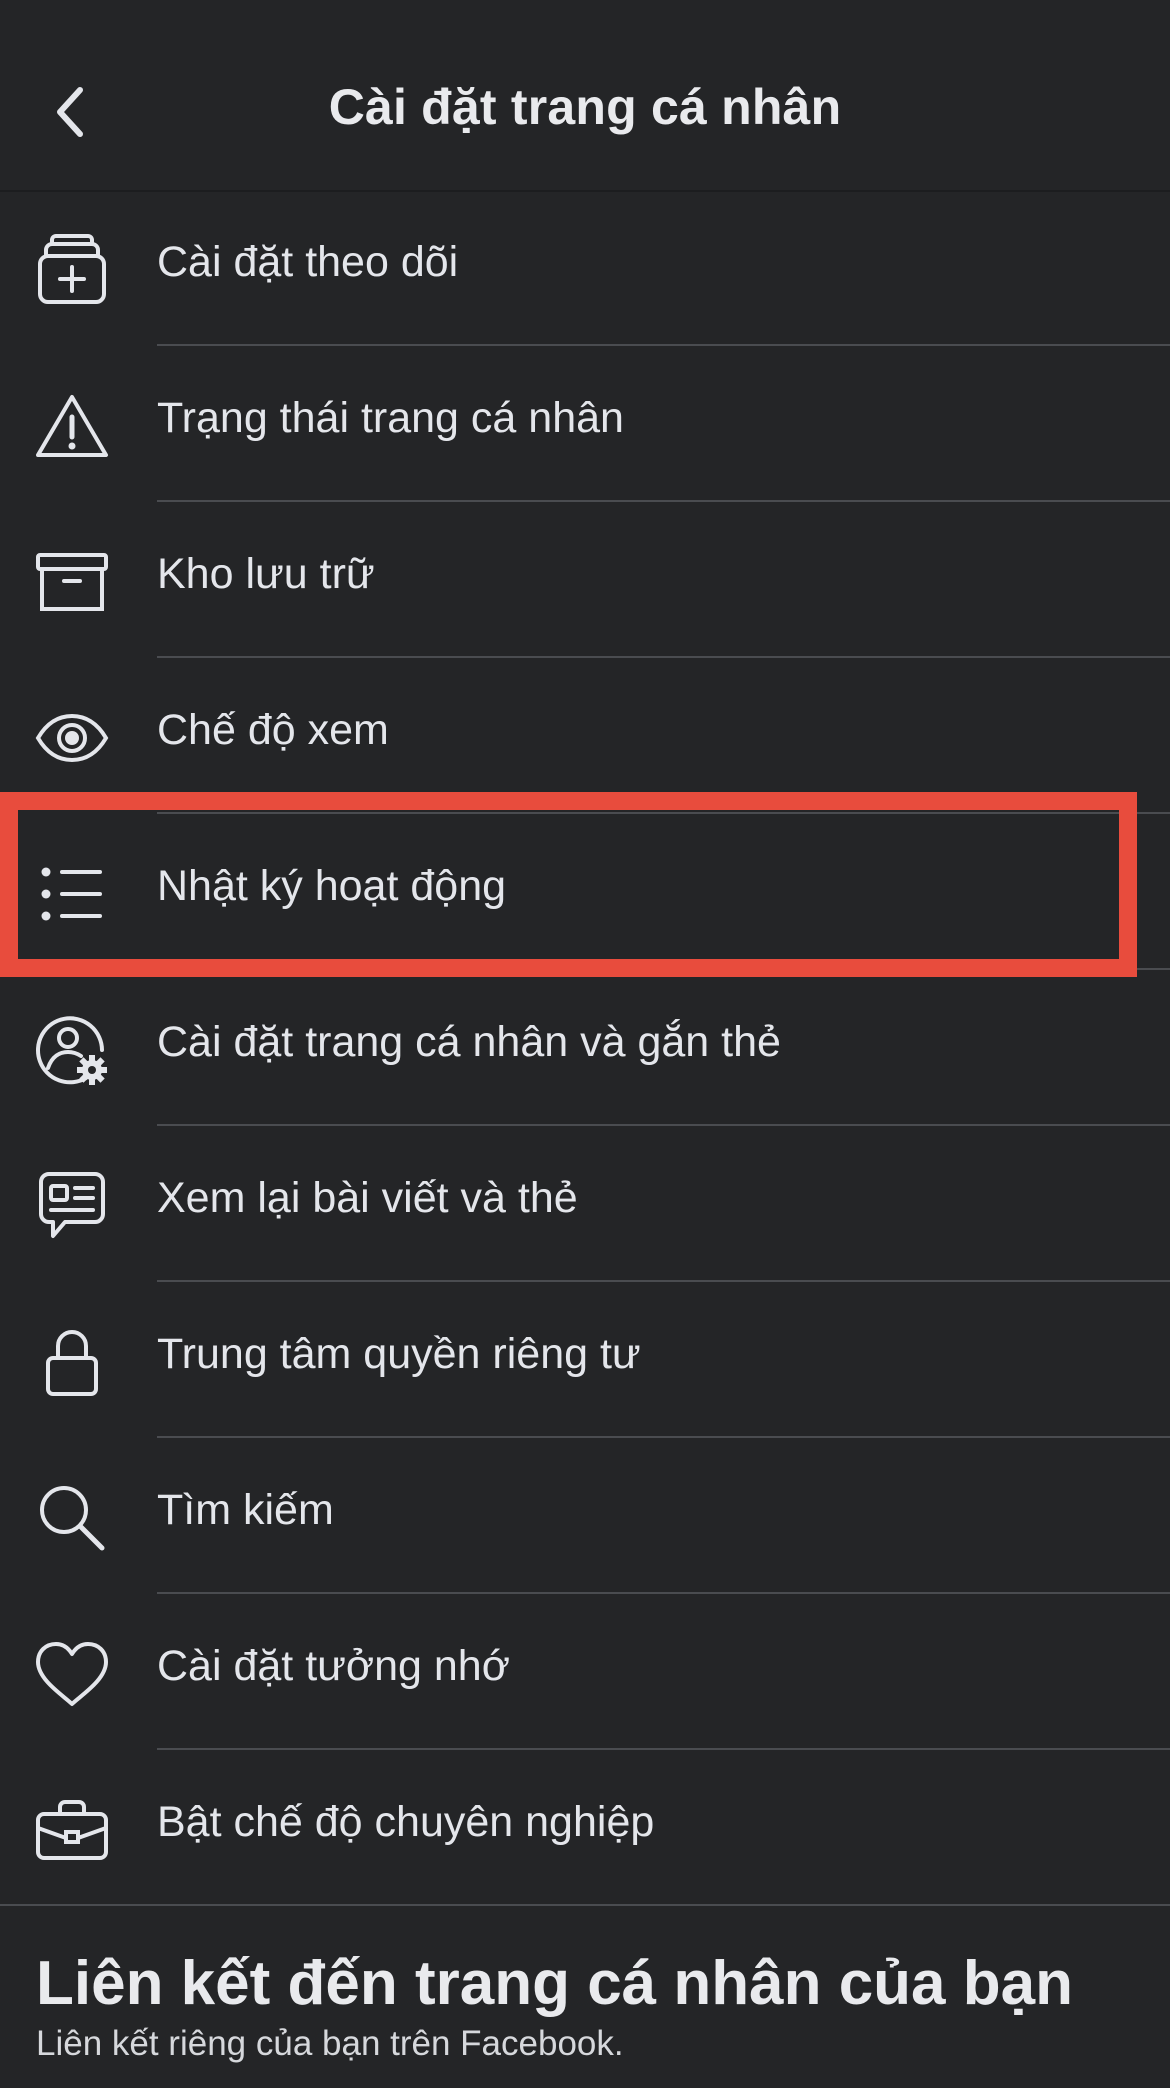 The image size is (1170, 2088). Describe the element at coordinates (469, 1042) in the screenshot. I see `menu-item-label: Cài đặt trang cá nhân và gắn thẻ` at that location.